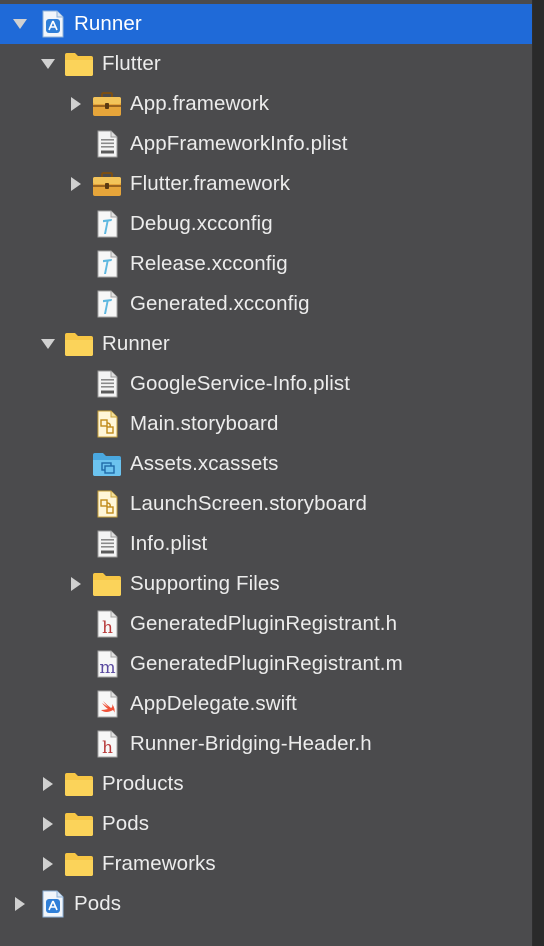  What do you see at coordinates (204, 463) in the screenshot?
I see `tree-row-label: Assets.xcassets` at bounding box center [204, 463].